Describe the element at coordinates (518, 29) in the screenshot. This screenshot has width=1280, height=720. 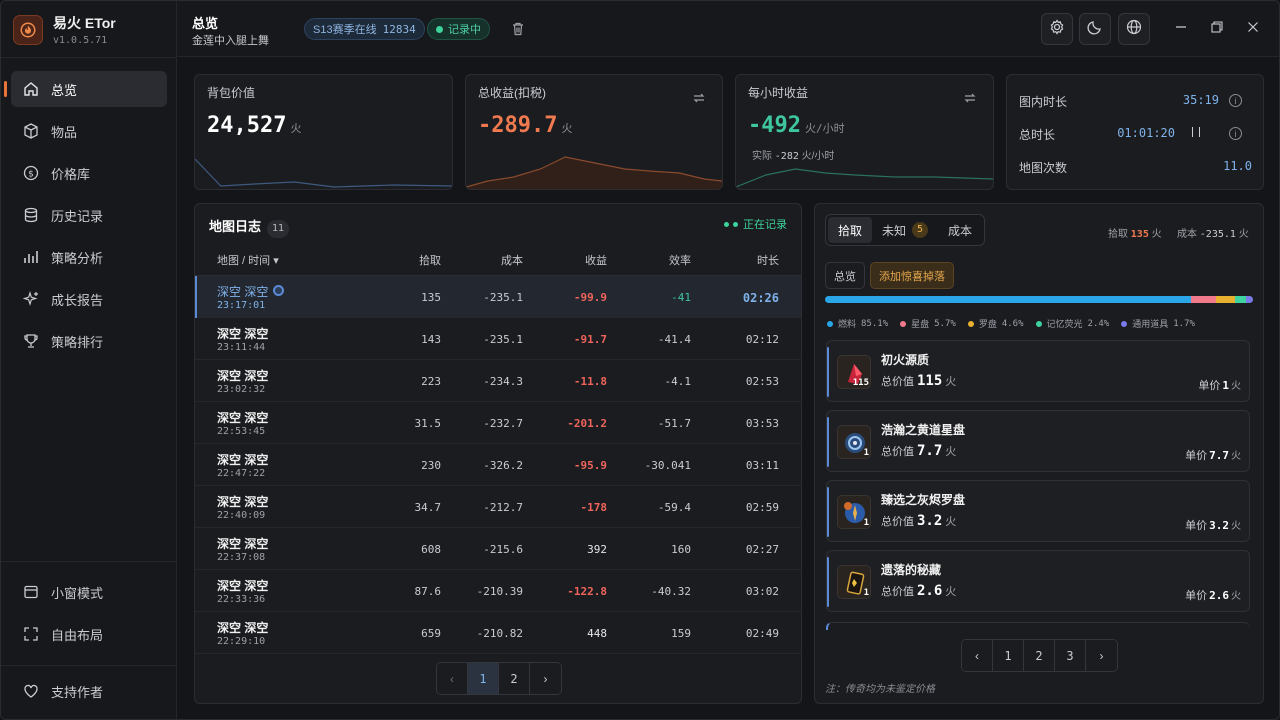
I see `trash-icon` at that location.